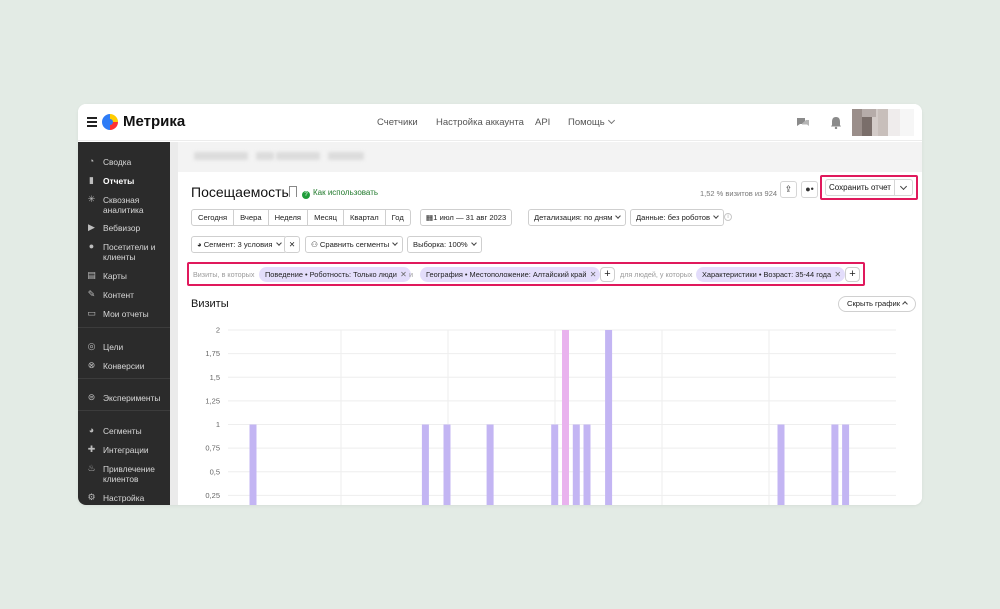 This screenshot has width=1000, height=609. What do you see at coordinates (803, 122) in the screenshot?
I see `chat-icon` at bounding box center [803, 122].